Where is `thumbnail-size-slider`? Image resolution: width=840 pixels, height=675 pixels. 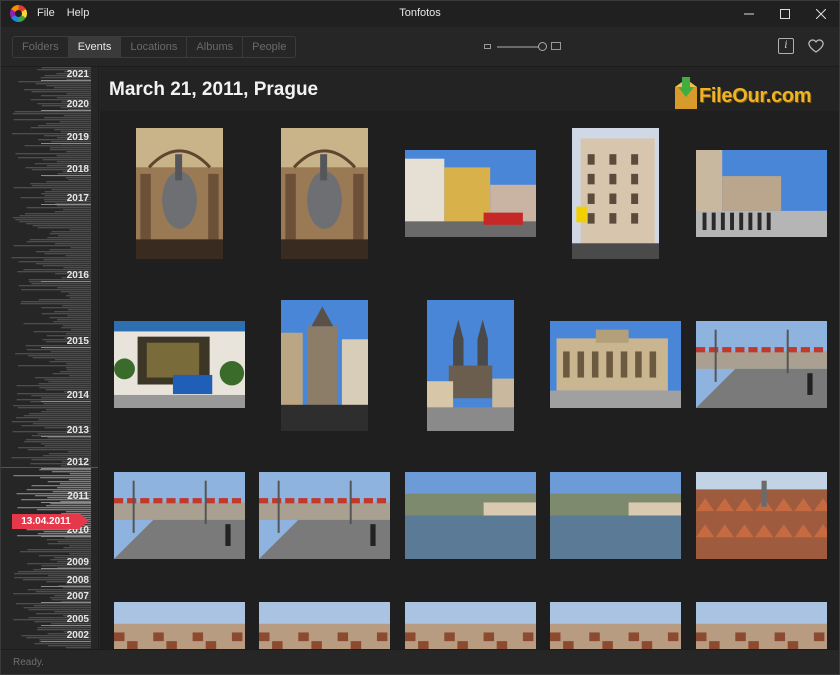
thumbnail-size-slider is located at coordinates (523, 47).